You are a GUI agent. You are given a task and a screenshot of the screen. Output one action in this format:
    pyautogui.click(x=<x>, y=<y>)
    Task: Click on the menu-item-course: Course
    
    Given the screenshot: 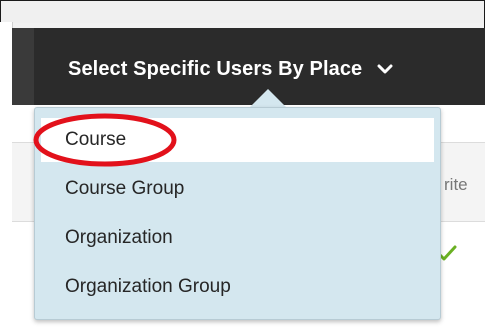 What is the action you would take?
    pyautogui.click(x=237, y=140)
    